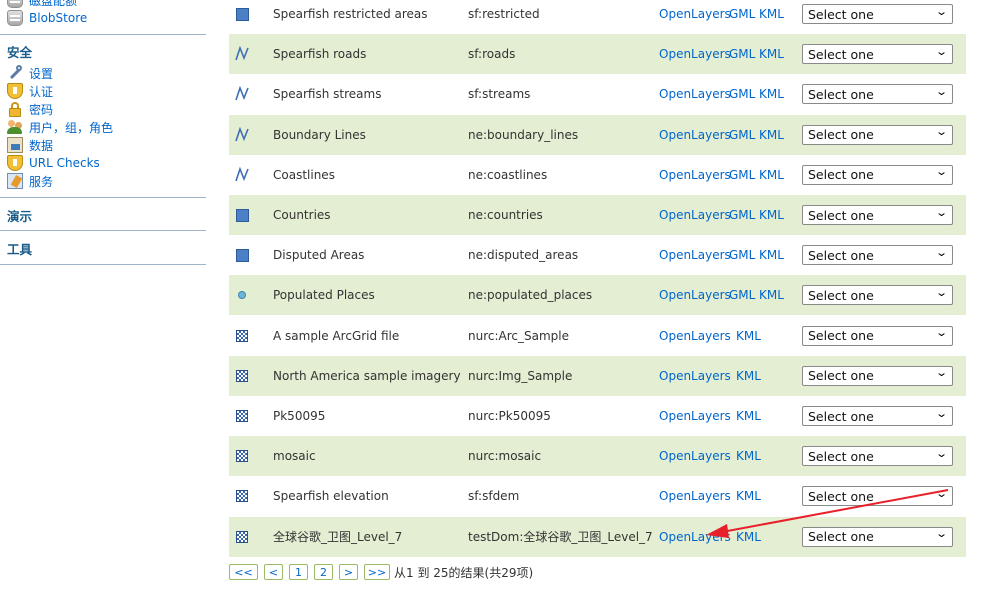 This screenshot has width=995, height=594. I want to click on layer-title: Disputed Areas, so click(319, 255).